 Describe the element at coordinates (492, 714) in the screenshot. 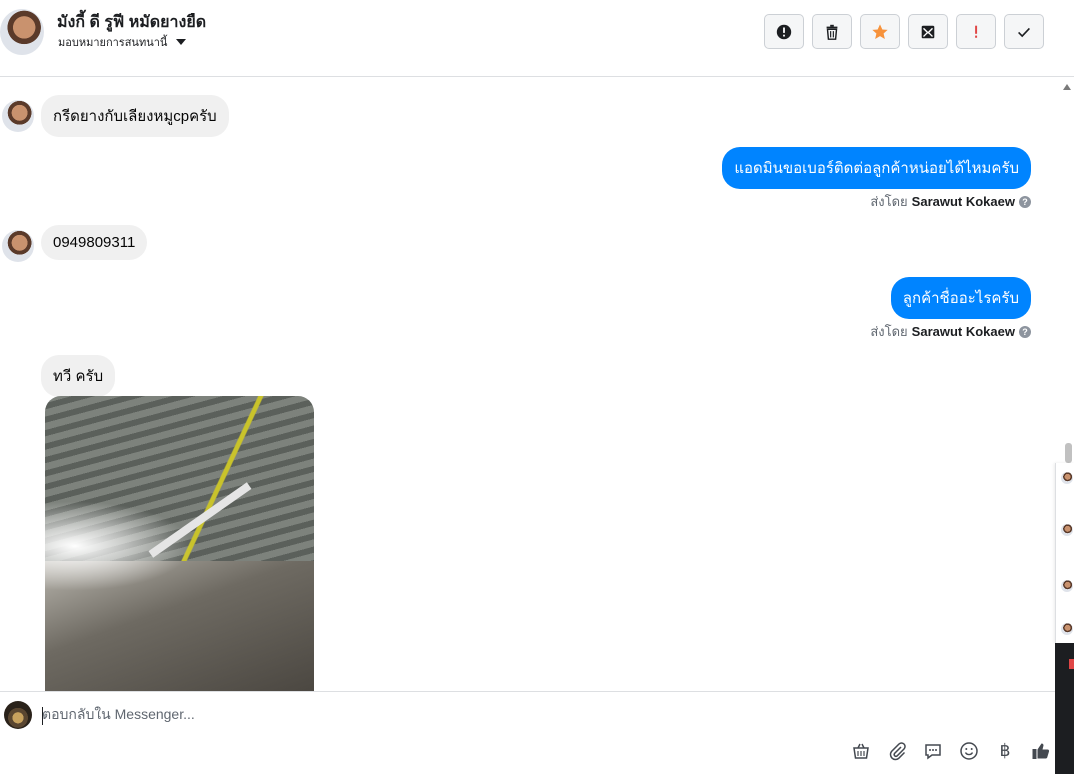

I see `reply-input` at that location.